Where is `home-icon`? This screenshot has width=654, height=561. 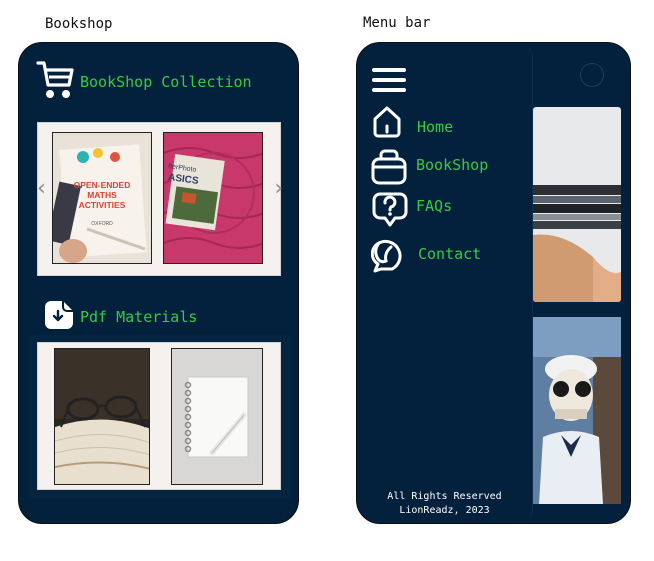
home-icon is located at coordinates (387, 124).